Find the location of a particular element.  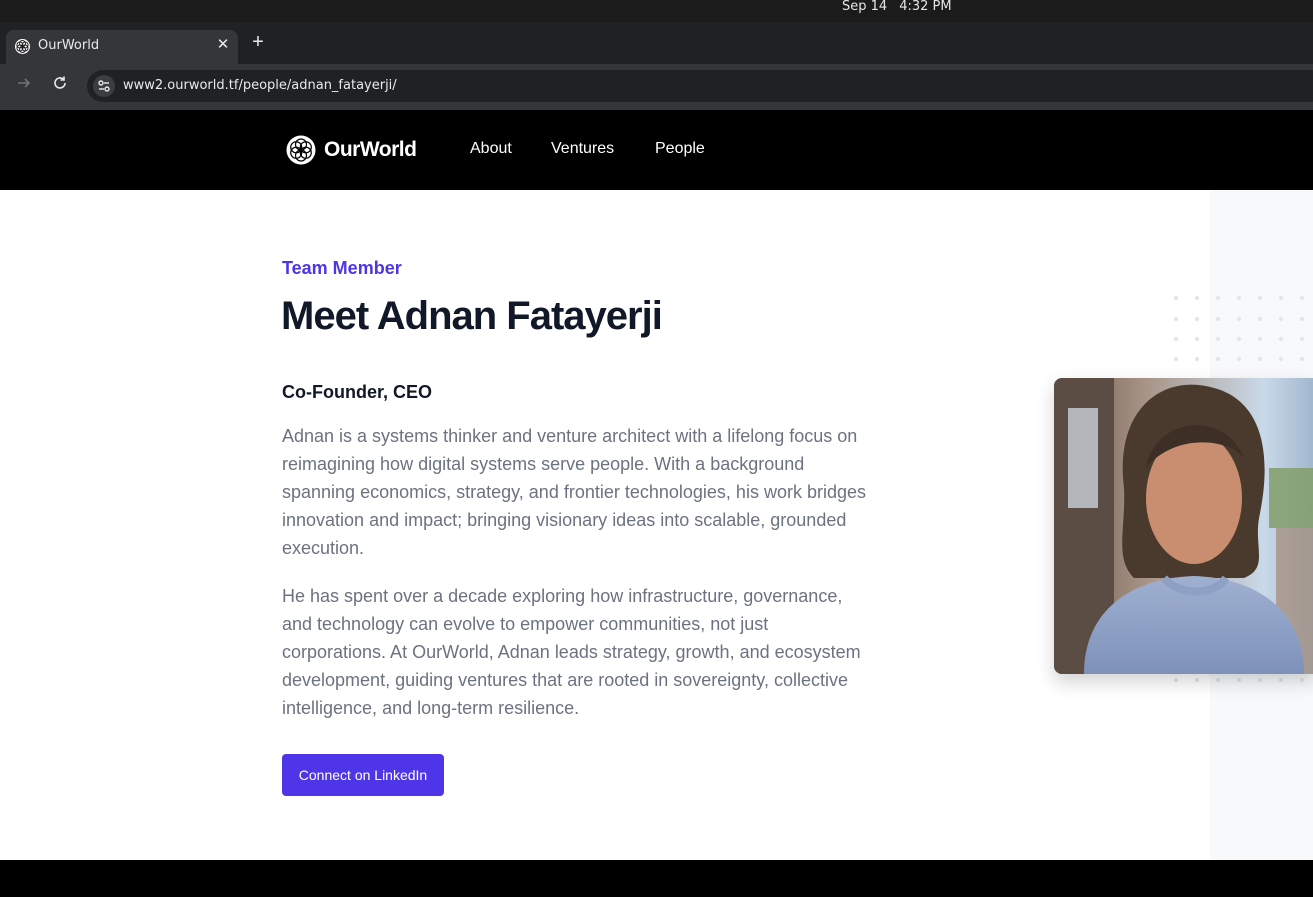

url-text: www2.ourworld.tf/people/adnan_fatayerji/ is located at coordinates (260, 85).